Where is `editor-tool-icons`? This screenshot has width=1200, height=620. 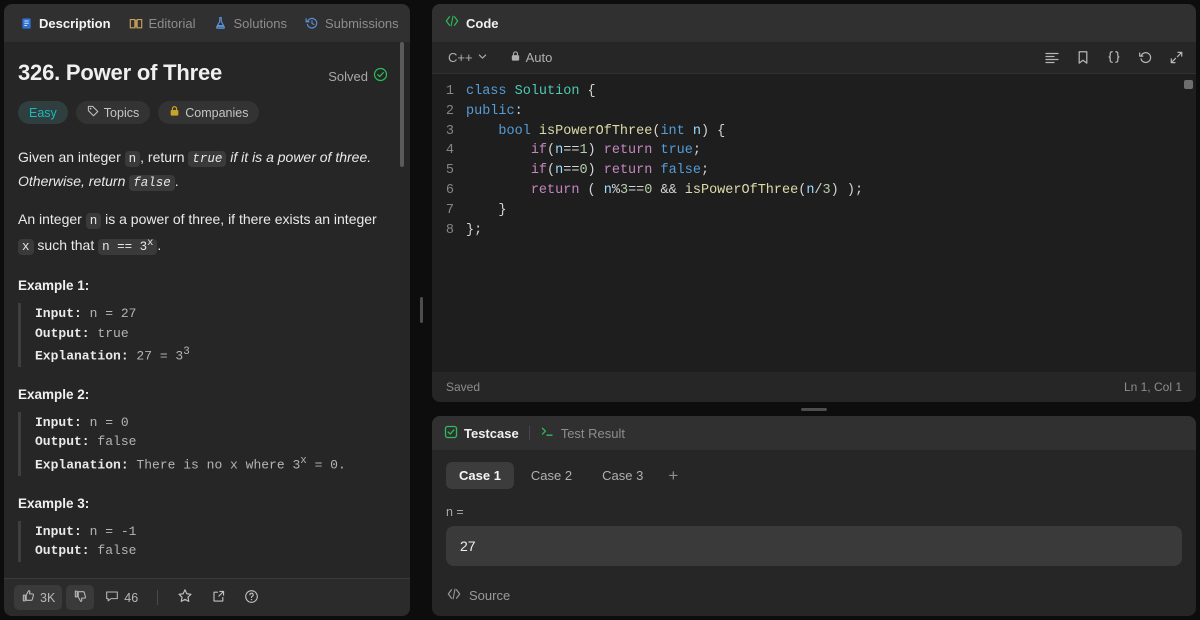 editor-tool-icons is located at coordinates (1114, 57).